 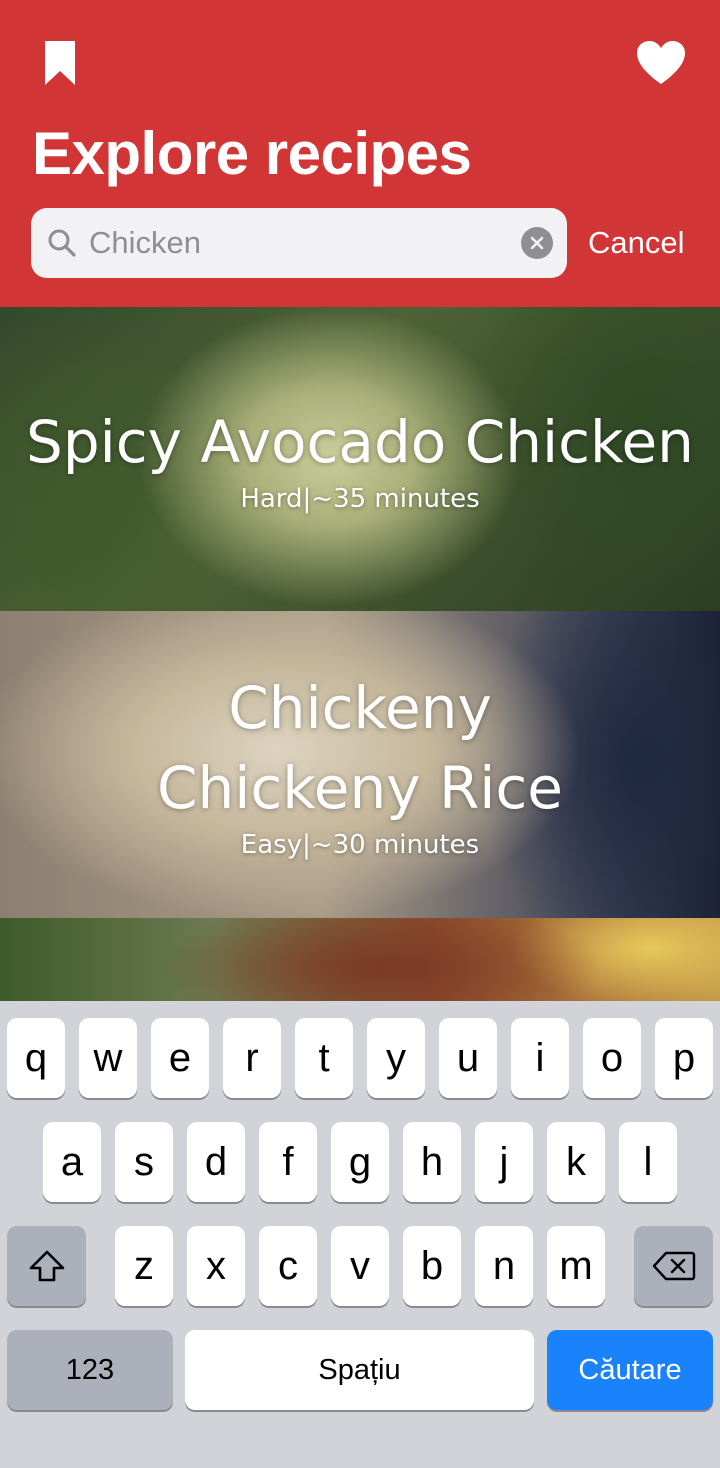 What do you see at coordinates (324, 1058) in the screenshot?
I see `key-t: t` at bounding box center [324, 1058].